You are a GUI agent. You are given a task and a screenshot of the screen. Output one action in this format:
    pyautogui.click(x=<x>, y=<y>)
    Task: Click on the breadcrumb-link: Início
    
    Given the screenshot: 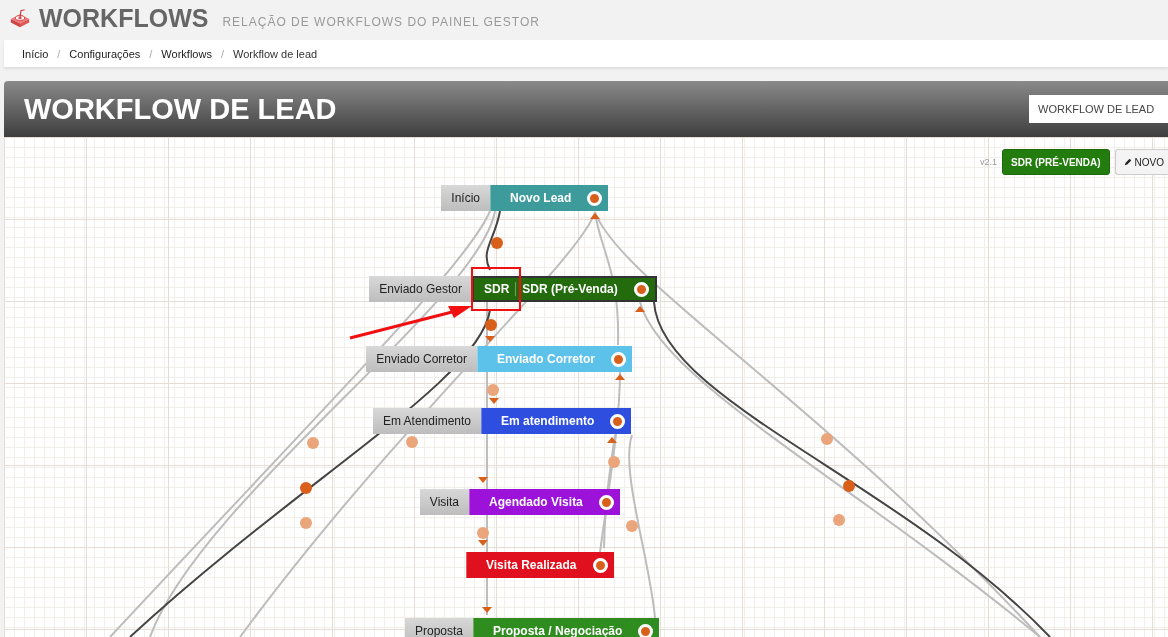 What is the action you would take?
    pyautogui.click(x=35, y=53)
    